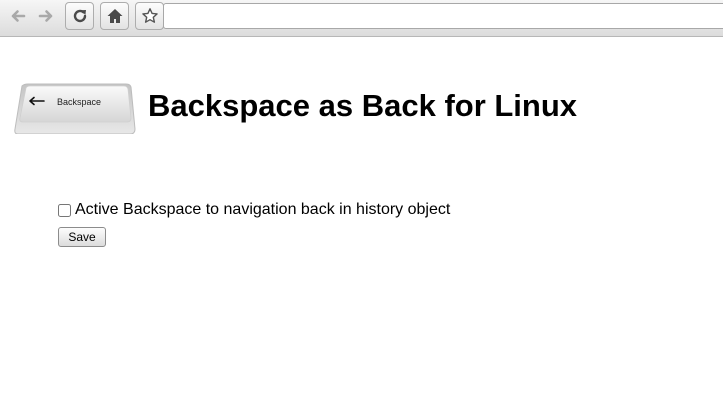 The height and width of the screenshot is (404, 723). I want to click on arrow-left-icon, so click(18, 16).